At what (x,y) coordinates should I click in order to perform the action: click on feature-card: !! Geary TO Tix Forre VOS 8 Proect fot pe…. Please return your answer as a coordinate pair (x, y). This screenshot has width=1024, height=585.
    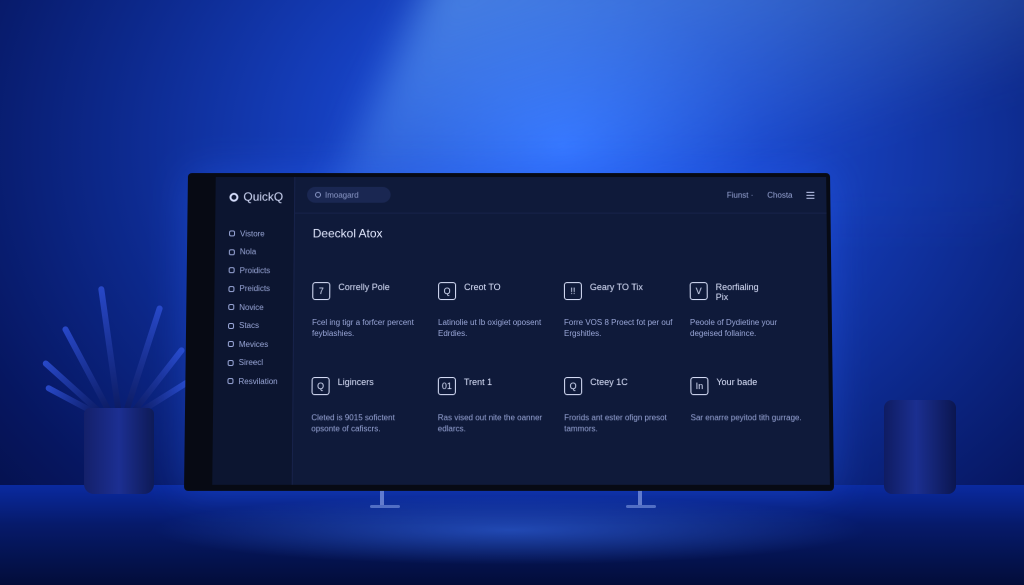
    Looking at the image, I should click on (621, 310).